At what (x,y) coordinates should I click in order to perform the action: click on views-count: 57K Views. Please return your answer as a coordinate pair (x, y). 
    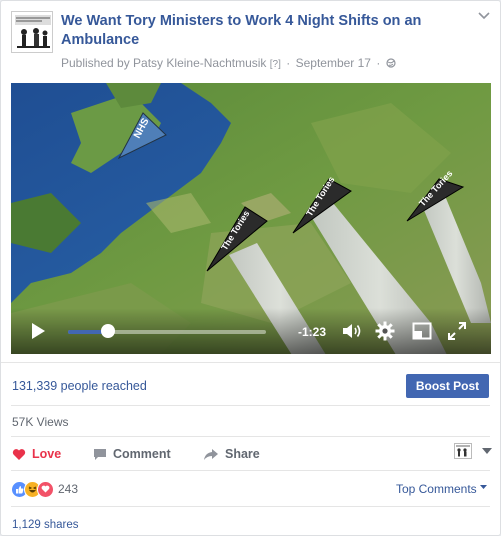
    Looking at the image, I should click on (40, 422).